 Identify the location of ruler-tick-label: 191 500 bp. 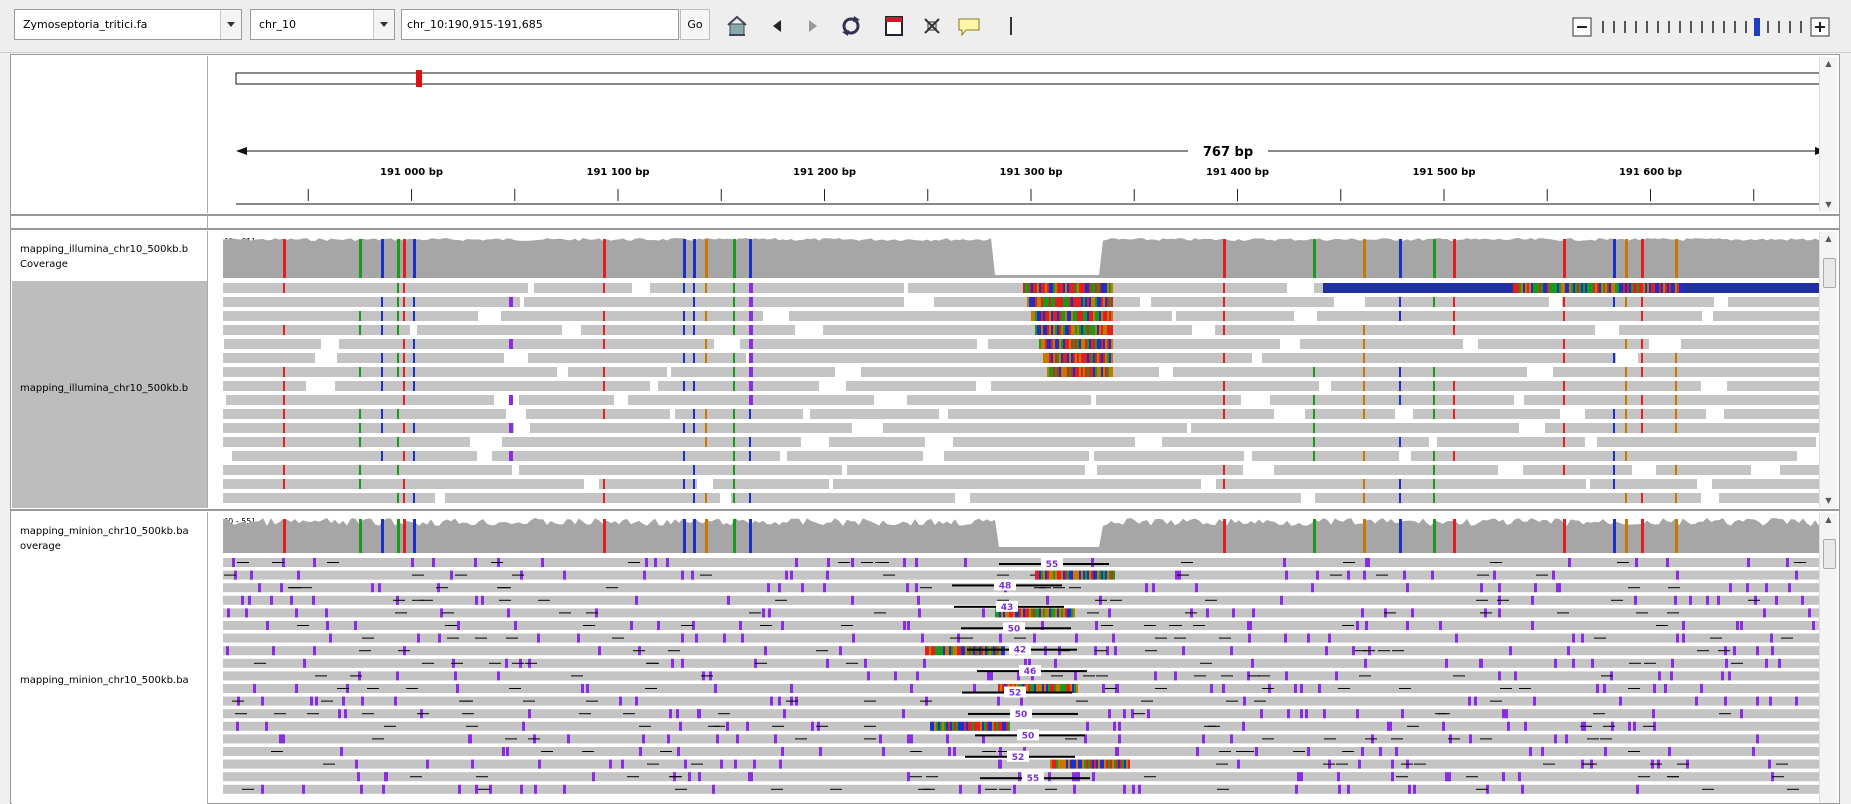
(1443, 172).